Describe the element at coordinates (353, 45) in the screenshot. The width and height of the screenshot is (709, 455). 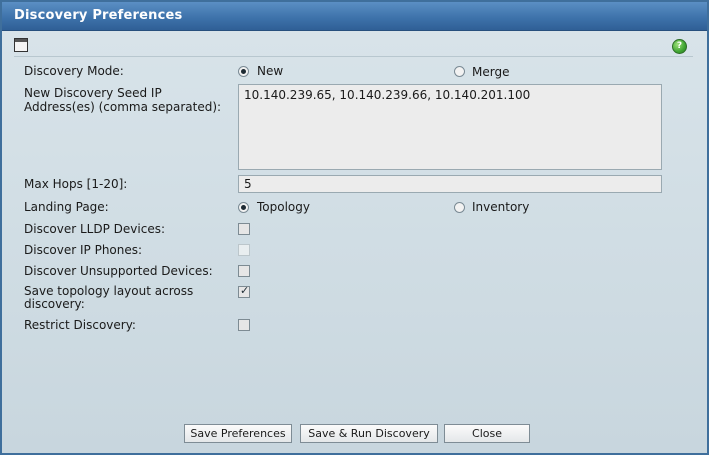
I see `toolbar` at that location.